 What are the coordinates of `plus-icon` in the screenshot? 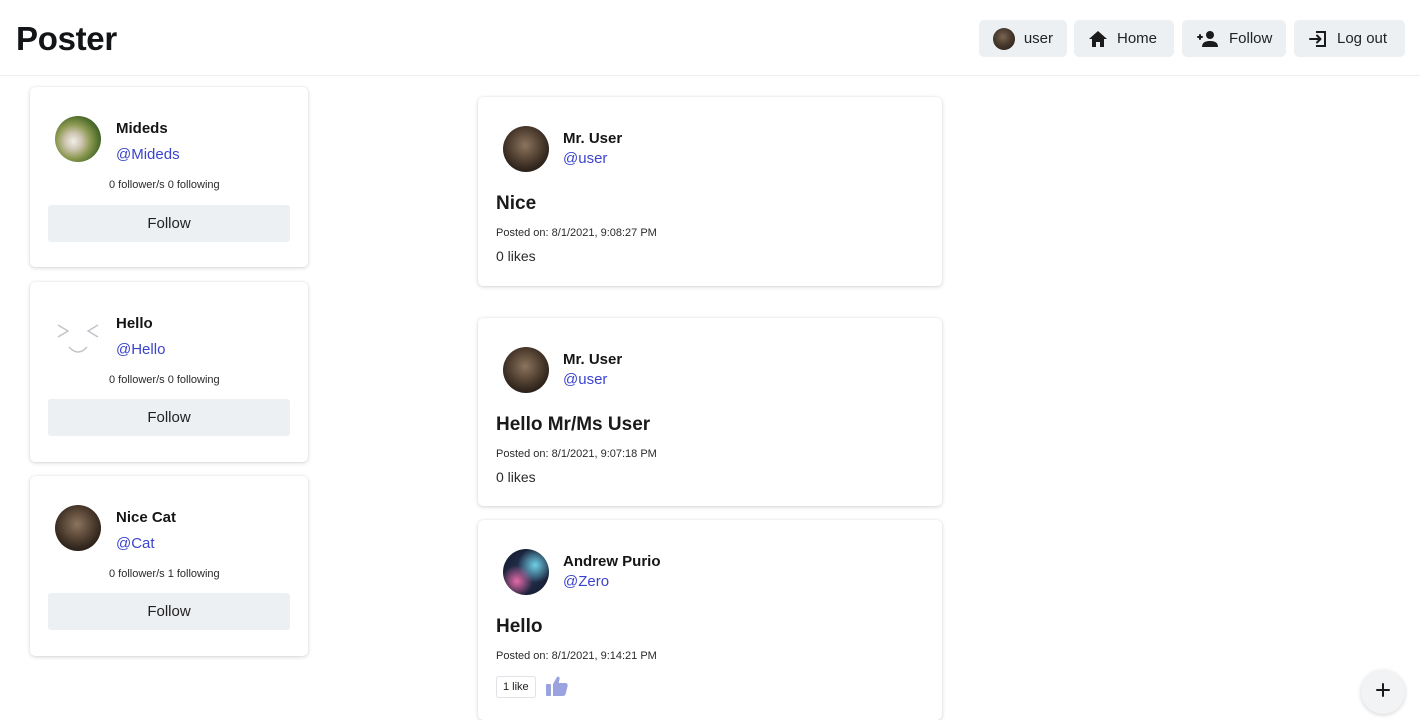 It's located at (1383, 692).